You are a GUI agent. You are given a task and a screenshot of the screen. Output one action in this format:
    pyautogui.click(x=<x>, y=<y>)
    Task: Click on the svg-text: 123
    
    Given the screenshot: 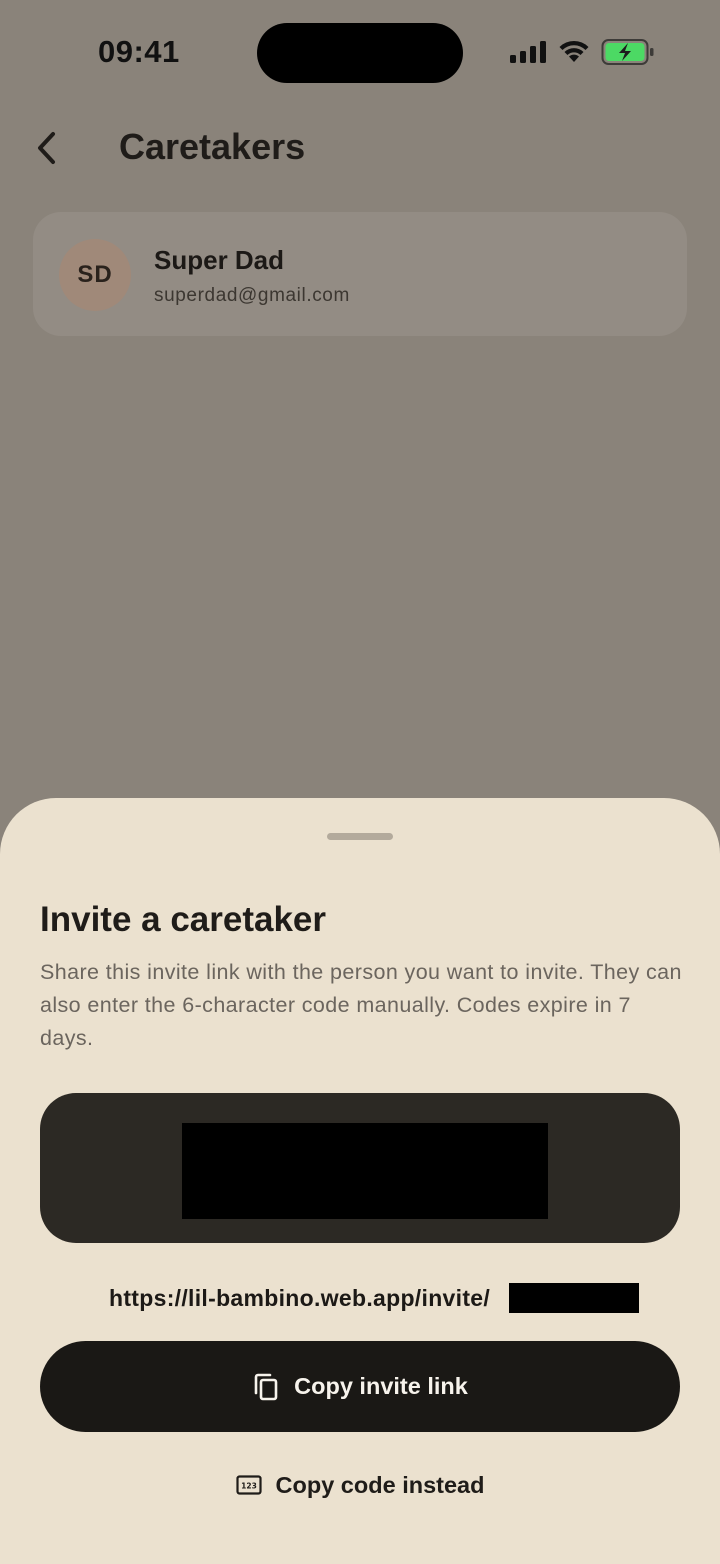 What is the action you would take?
    pyautogui.click(x=249, y=1486)
    